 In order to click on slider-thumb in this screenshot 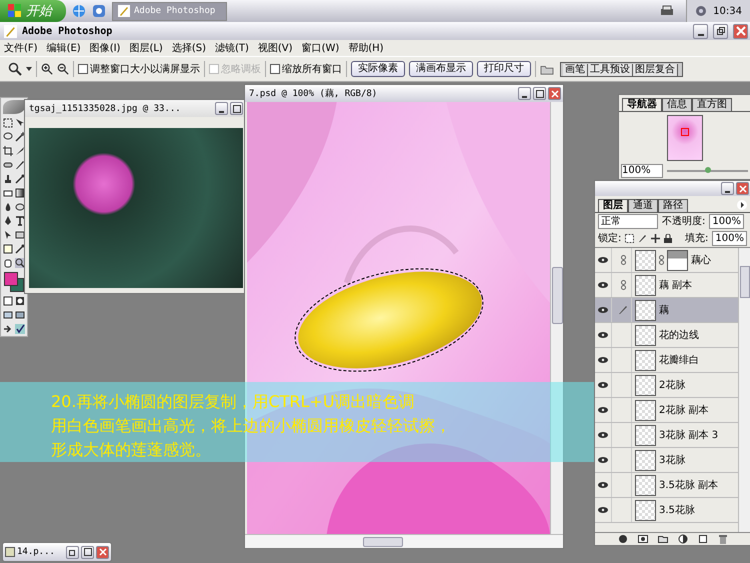, I will do `click(707, 170)`.